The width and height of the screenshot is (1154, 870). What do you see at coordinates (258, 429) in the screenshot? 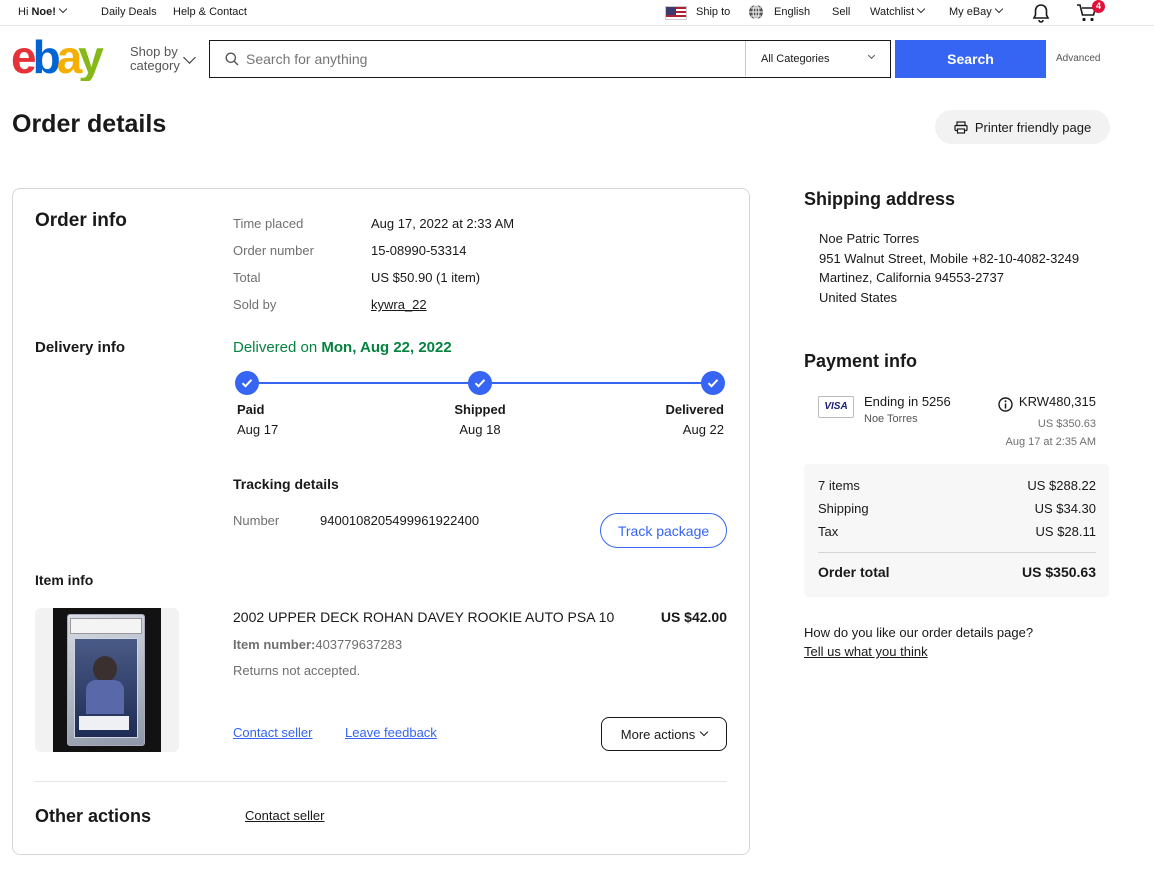
I see `step-paid-date: Aug 17` at bounding box center [258, 429].